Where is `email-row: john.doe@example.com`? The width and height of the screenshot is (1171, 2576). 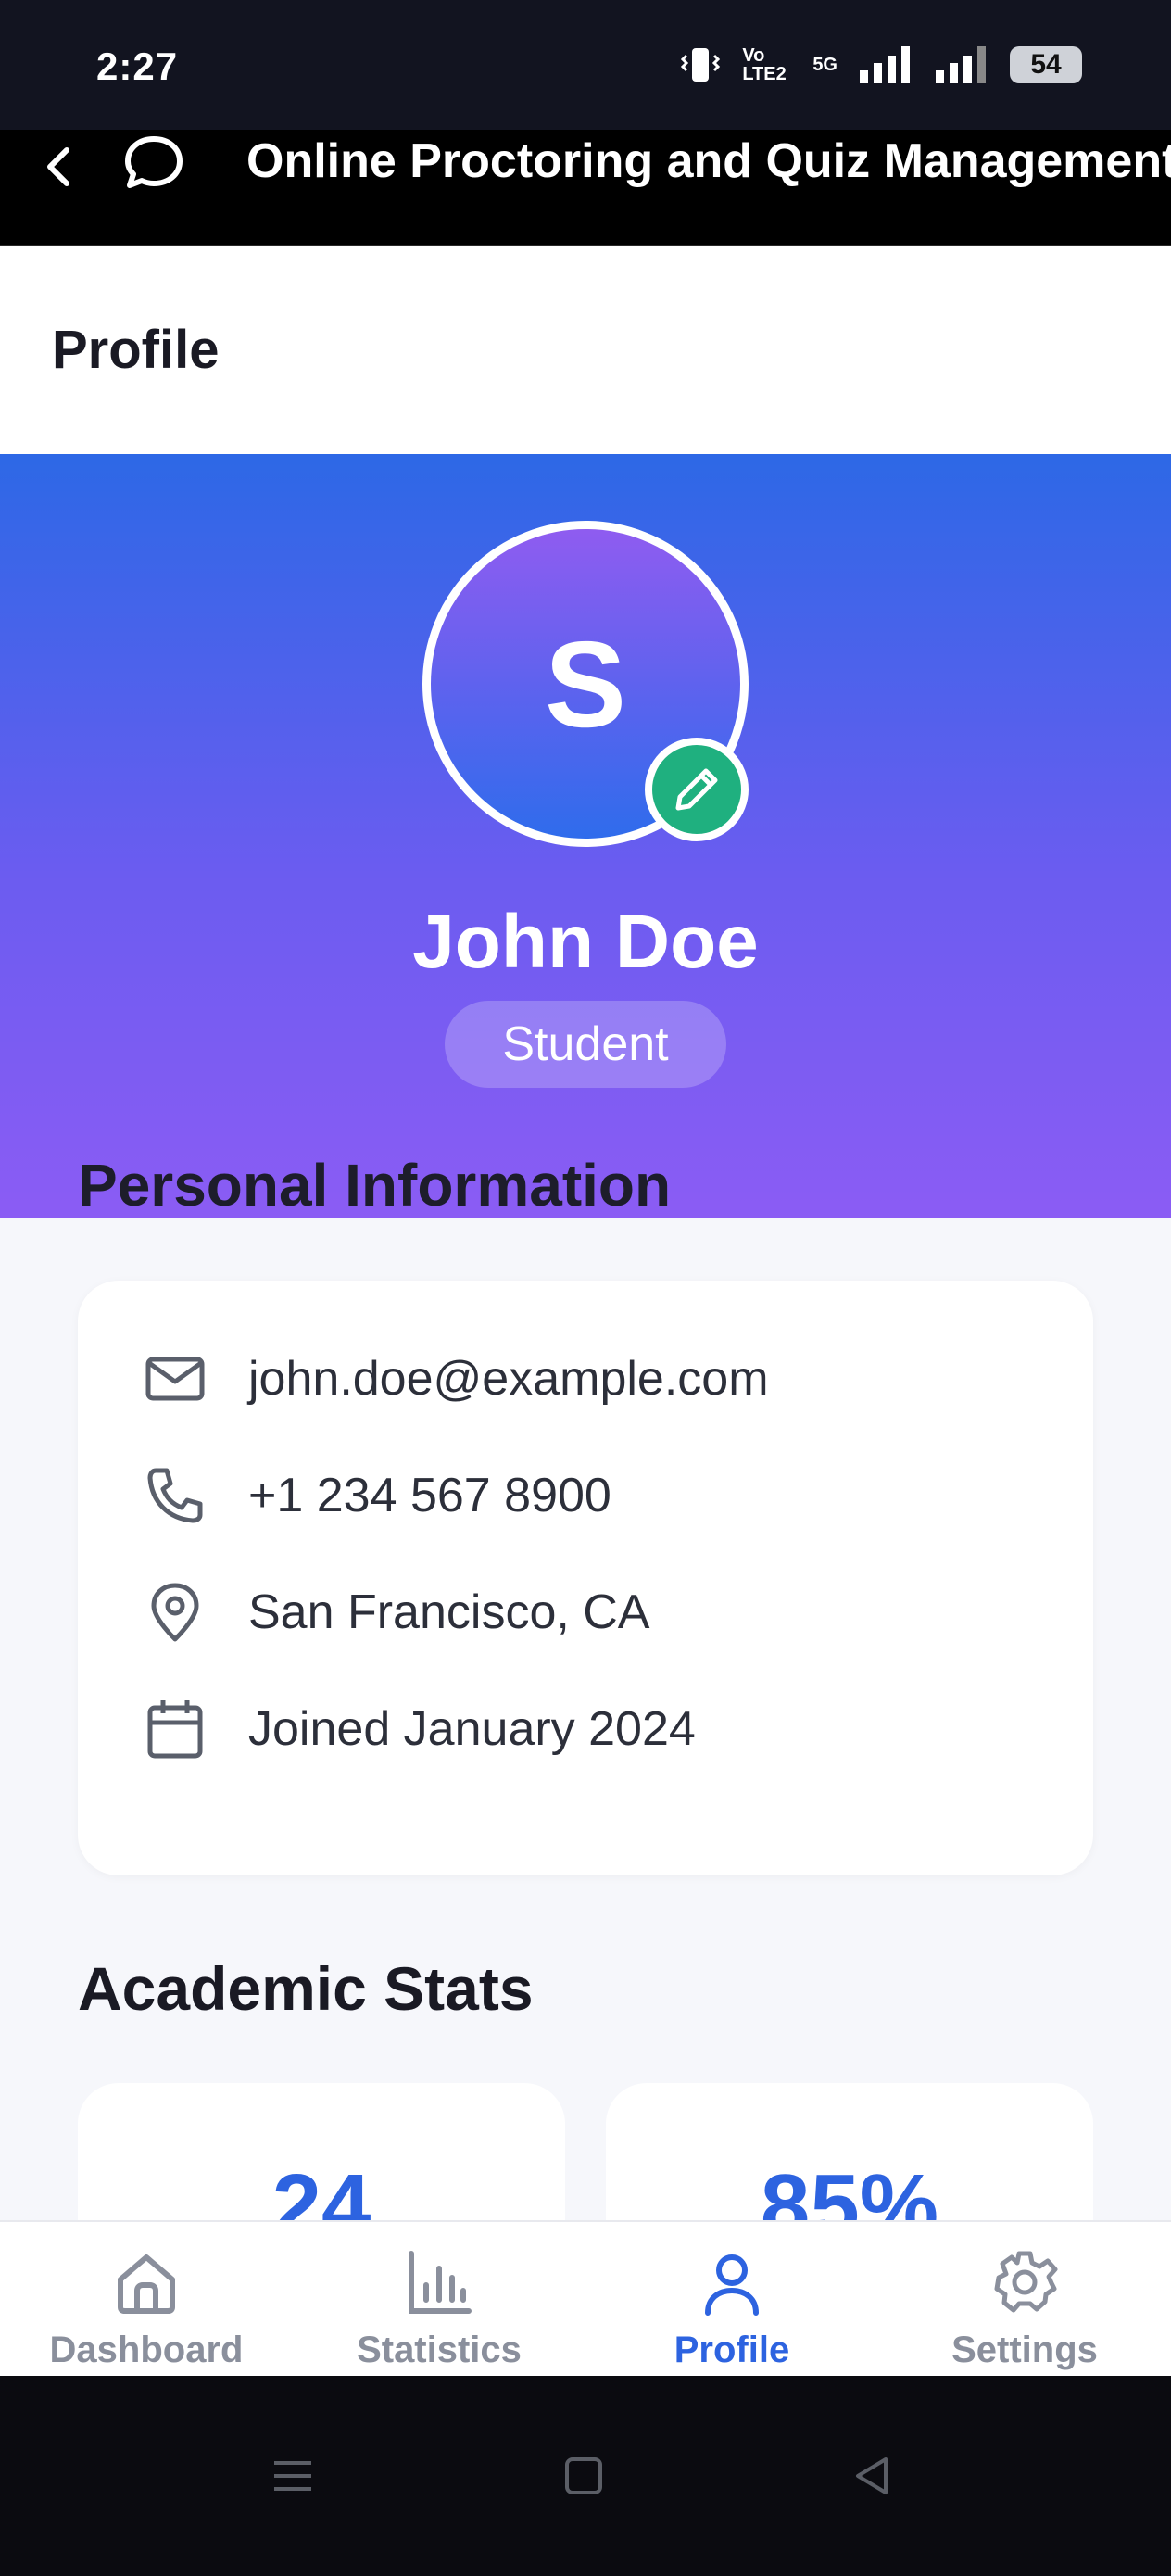 email-row: john.doe@example.com is located at coordinates (456, 1379).